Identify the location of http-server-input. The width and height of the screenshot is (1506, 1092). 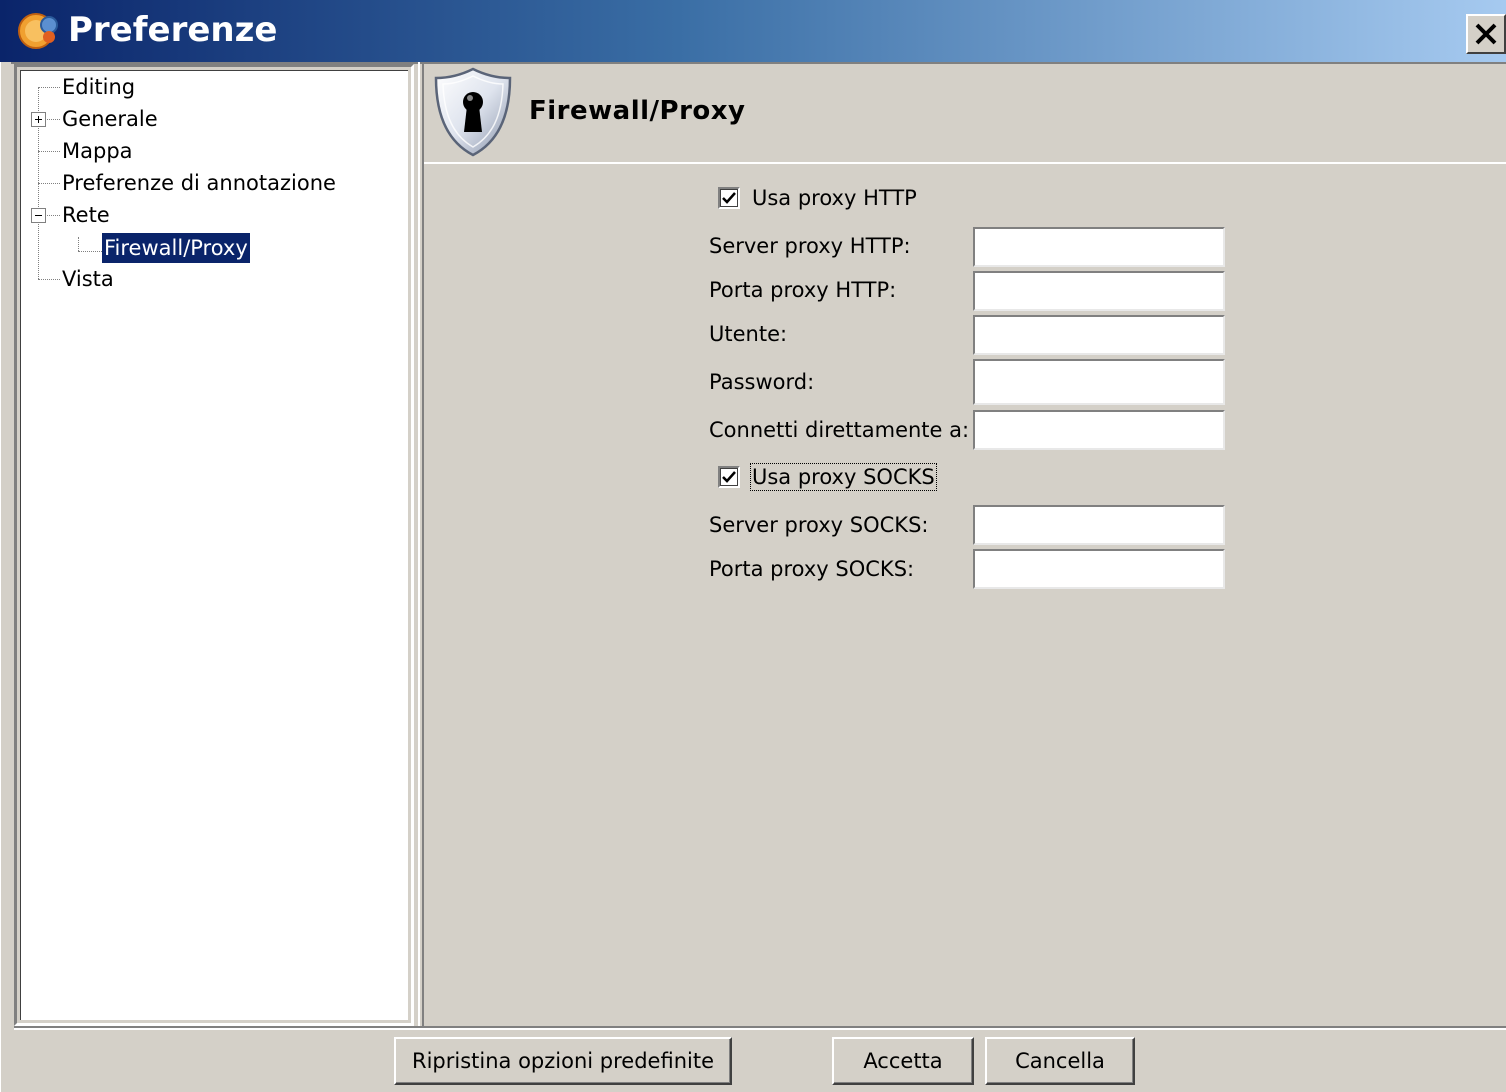
(1099, 247).